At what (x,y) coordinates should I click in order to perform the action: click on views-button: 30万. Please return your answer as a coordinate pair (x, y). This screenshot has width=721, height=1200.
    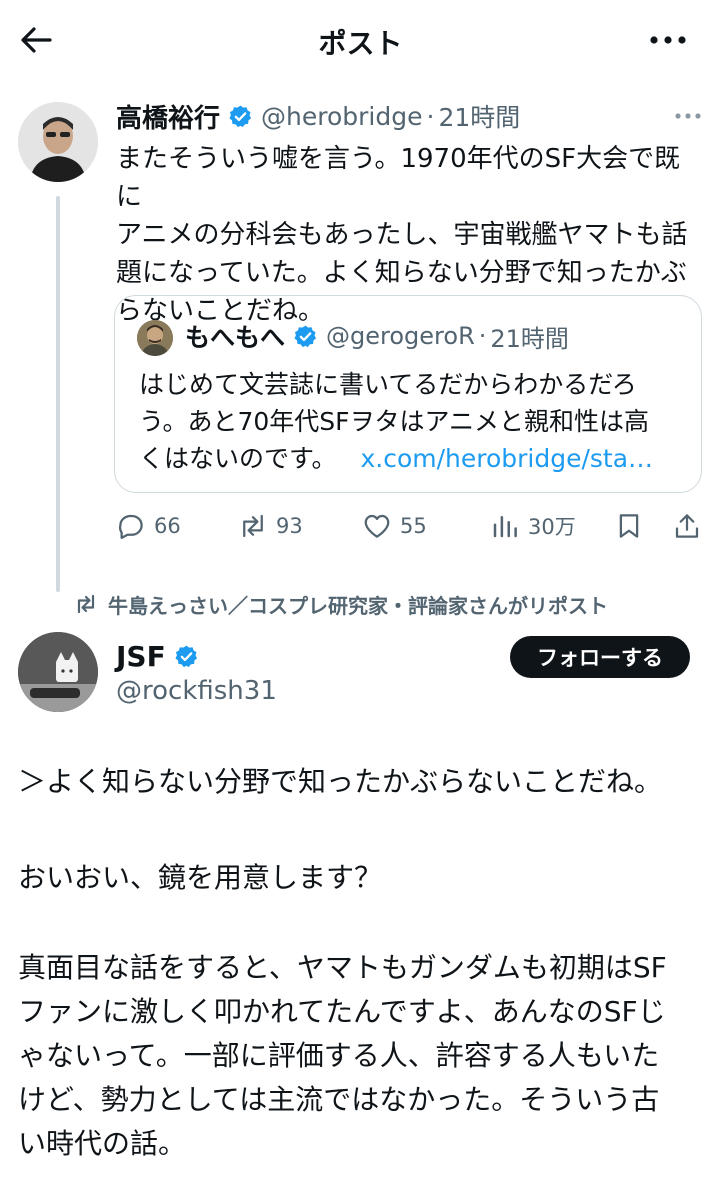
    Looking at the image, I should click on (533, 526).